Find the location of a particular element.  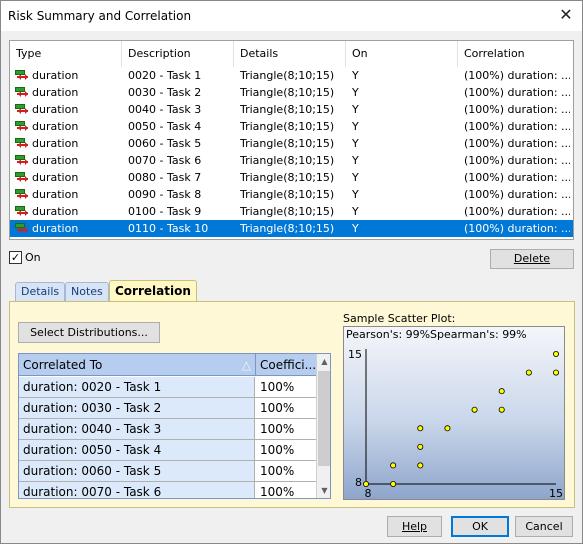

delete-button-label: Delete is located at coordinates (532, 258).